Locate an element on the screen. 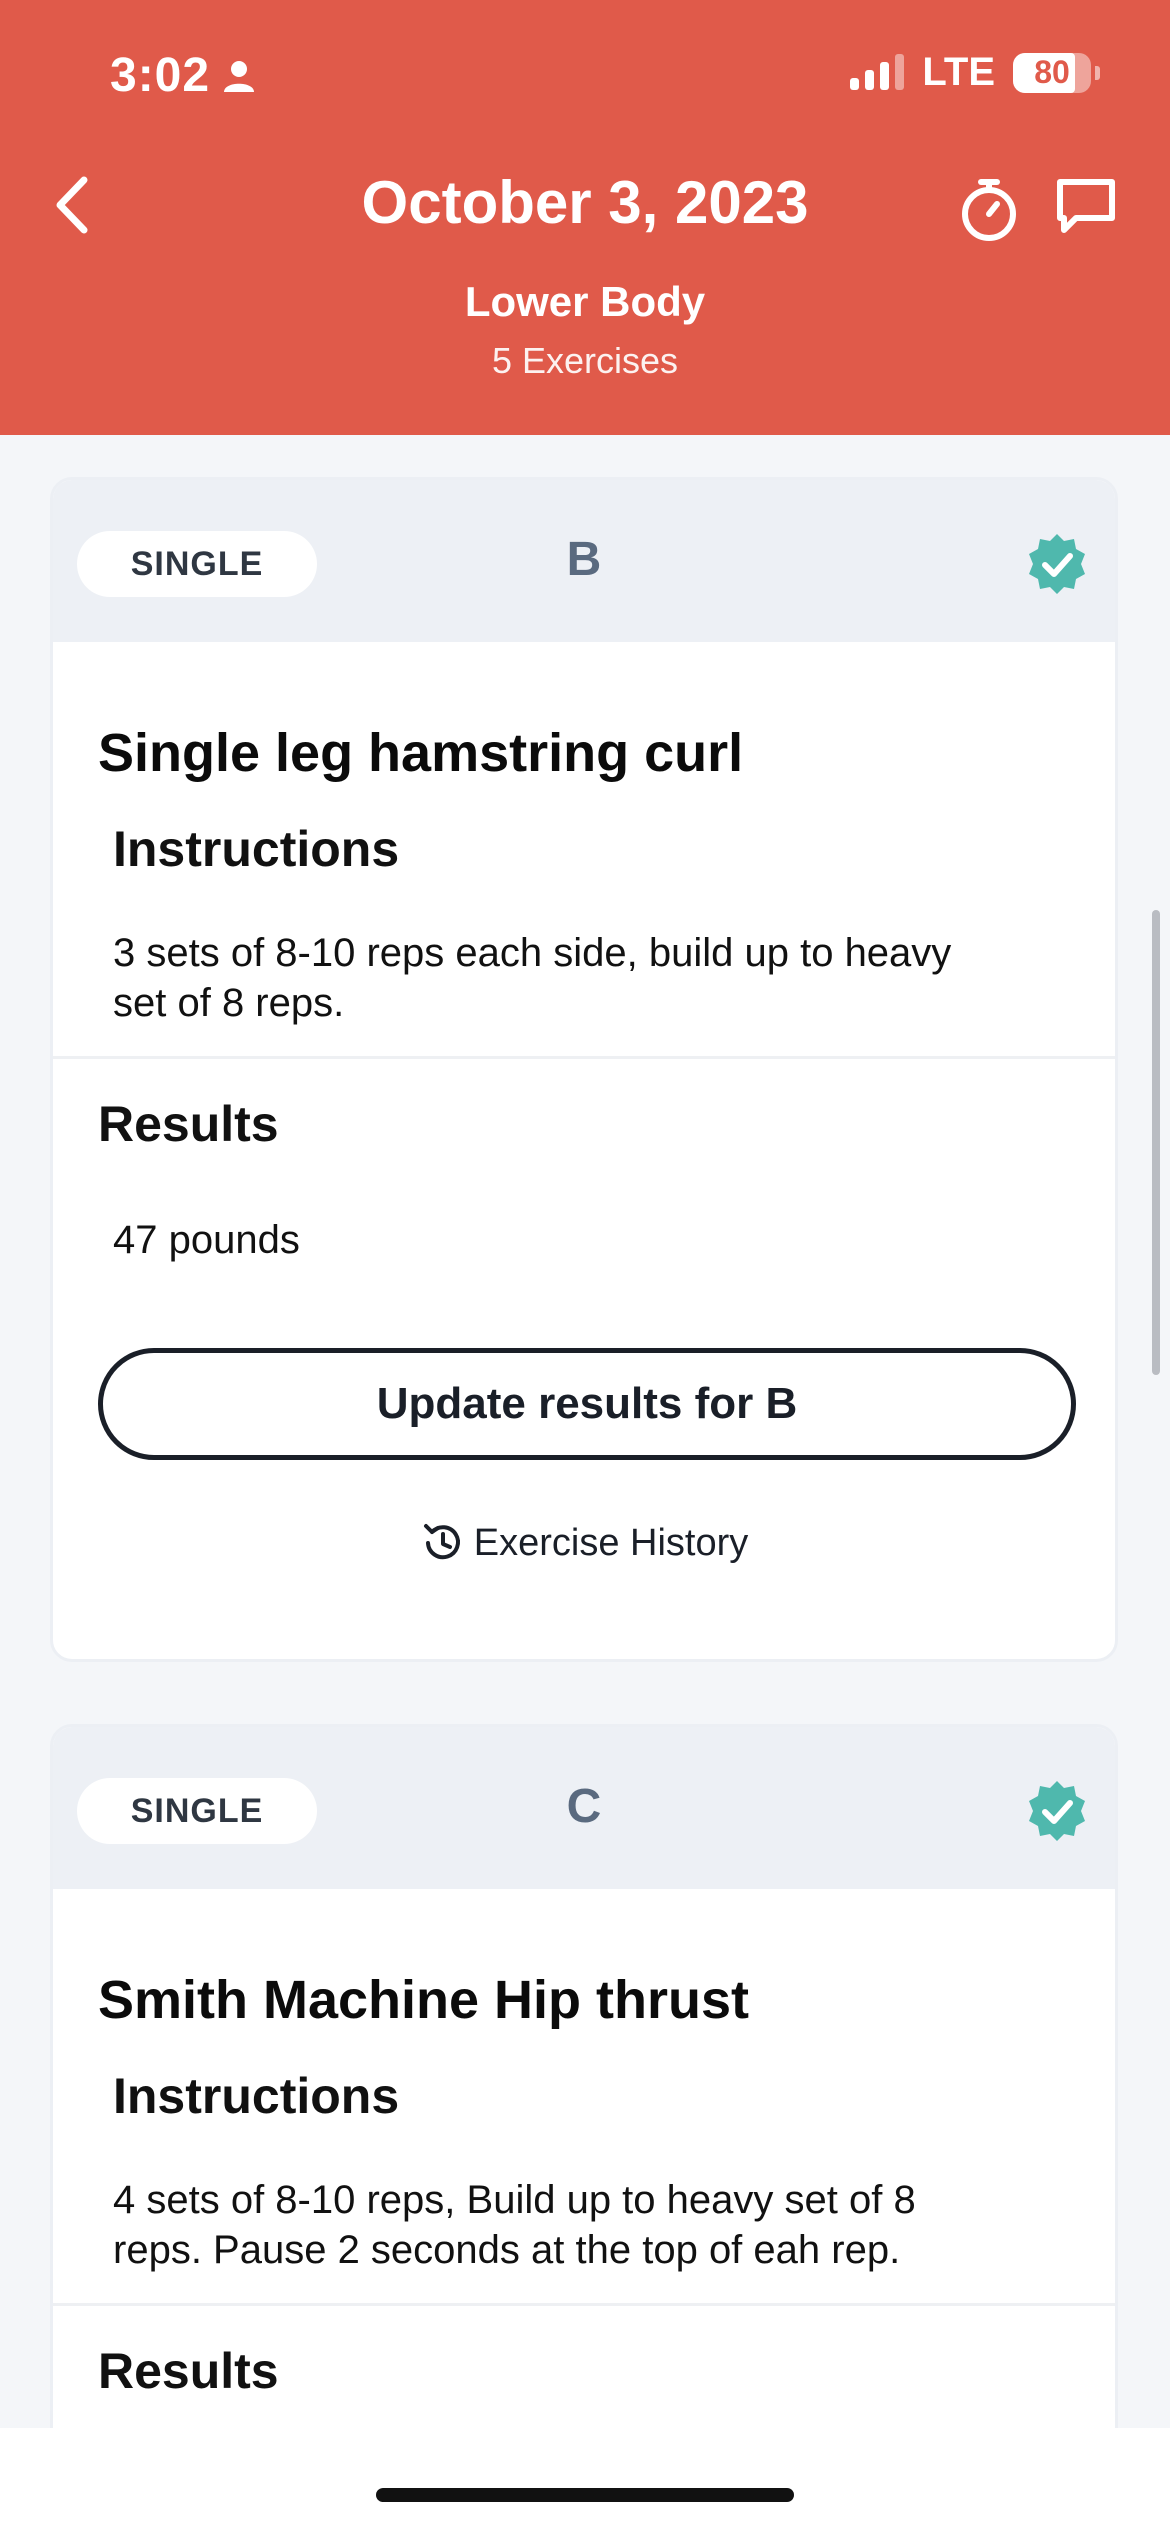 The image size is (1170, 2532). exercise-card-header: SINGLE B is located at coordinates (584, 561).